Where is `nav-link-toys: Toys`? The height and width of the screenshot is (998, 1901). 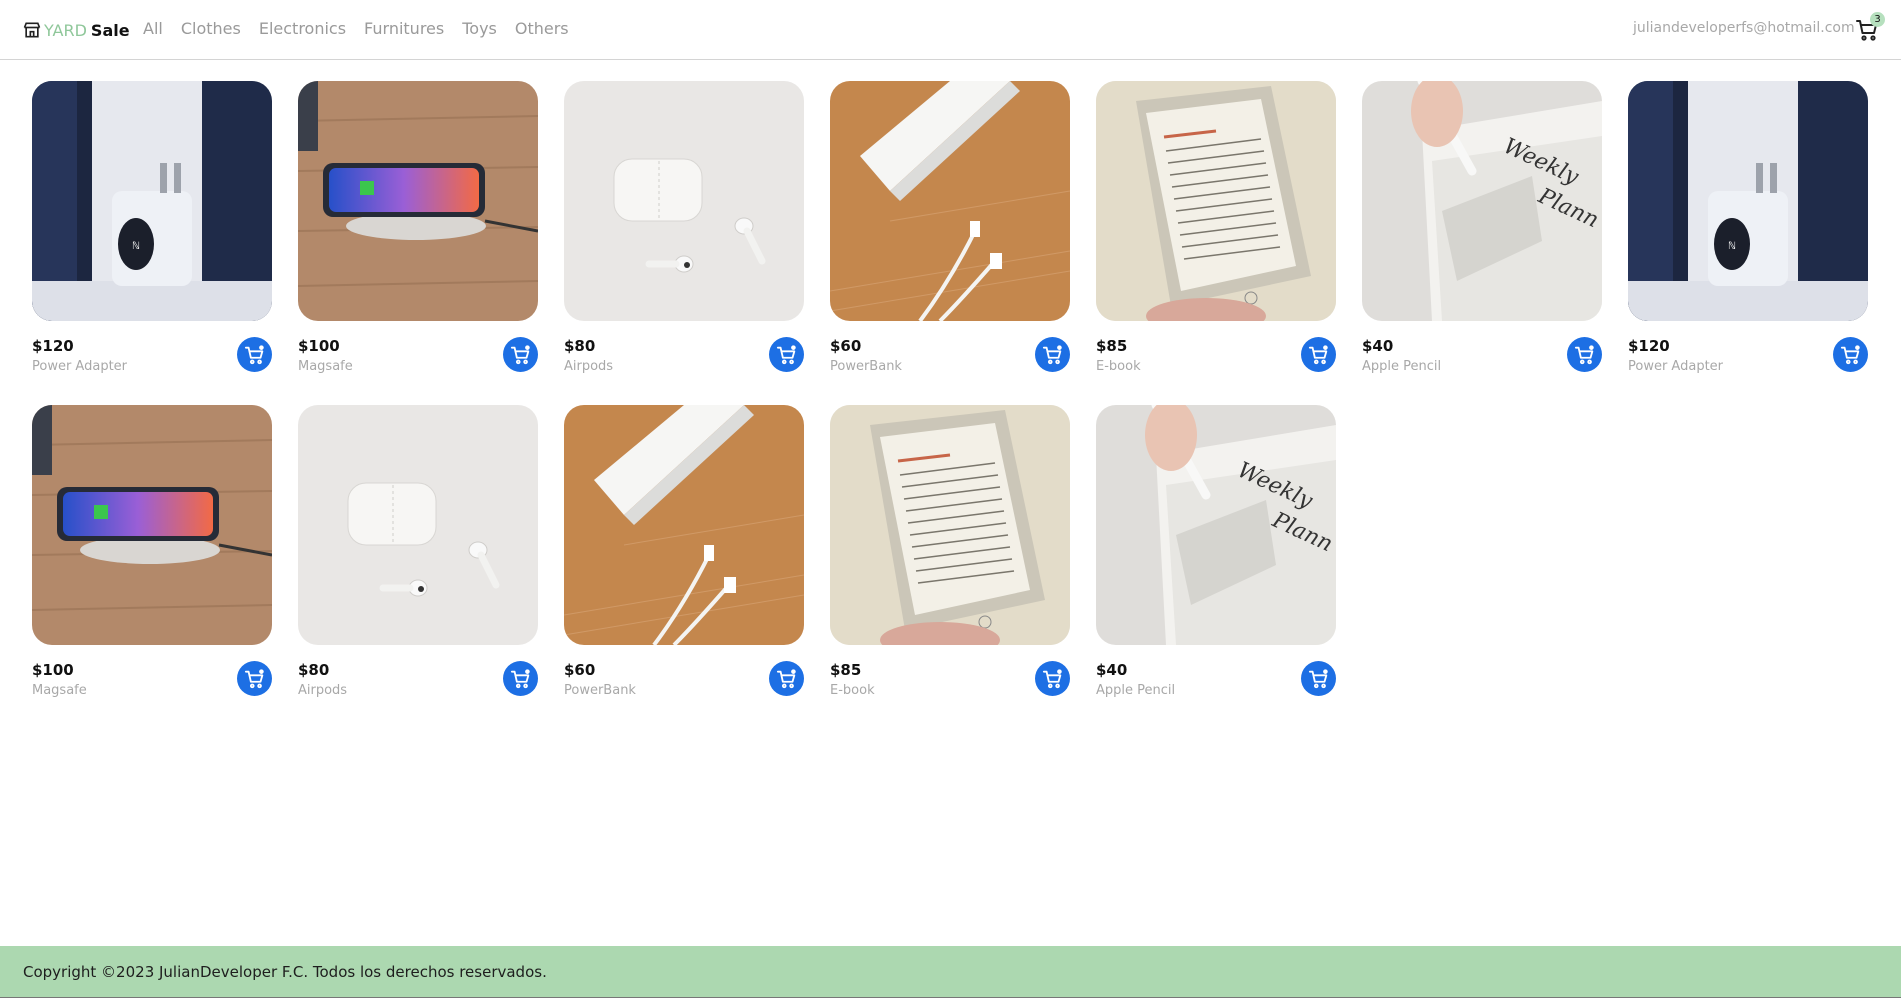
nav-link-toys: Toys is located at coordinates (479, 28).